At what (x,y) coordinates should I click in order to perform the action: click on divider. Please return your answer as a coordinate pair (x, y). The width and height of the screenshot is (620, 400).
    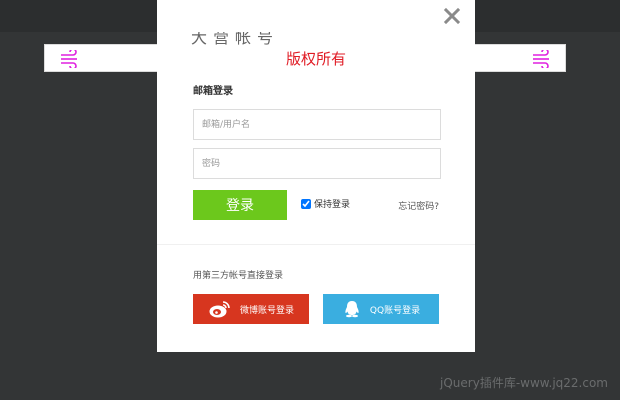
    Looking at the image, I should click on (316, 244).